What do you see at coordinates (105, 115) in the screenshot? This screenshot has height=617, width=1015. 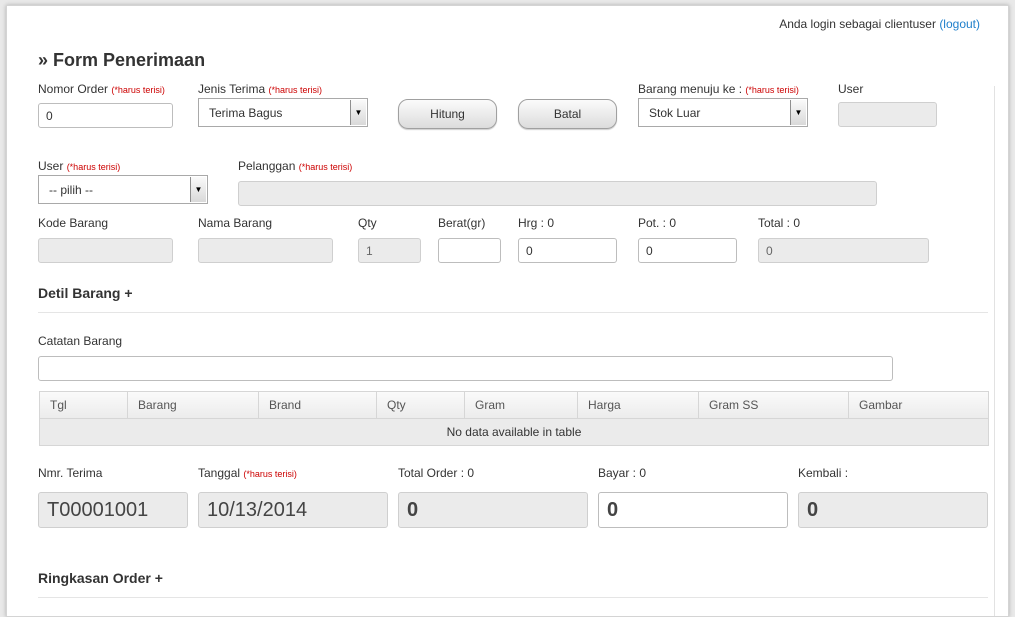 I see `nomor-order-input: 0` at bounding box center [105, 115].